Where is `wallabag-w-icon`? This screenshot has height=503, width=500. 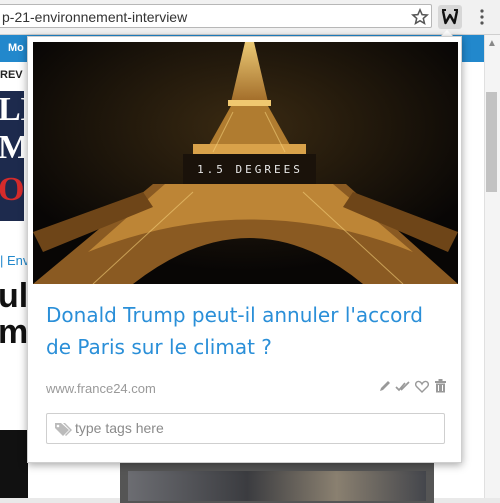 wallabag-w-icon is located at coordinates (450, 17).